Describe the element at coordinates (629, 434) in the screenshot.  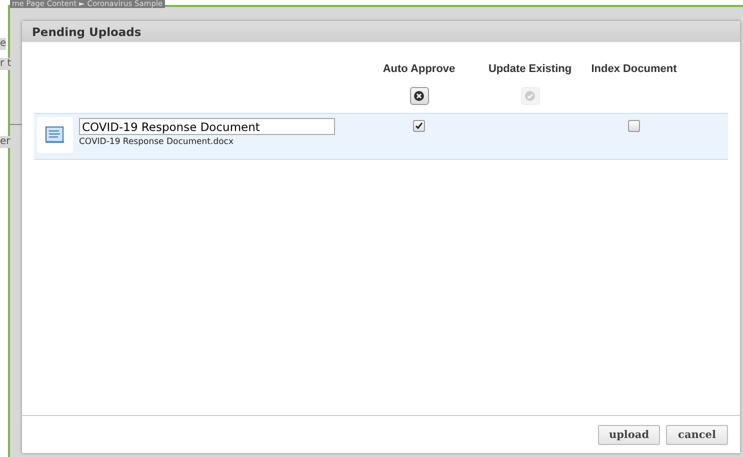
I see `dialog-button: upload` at that location.